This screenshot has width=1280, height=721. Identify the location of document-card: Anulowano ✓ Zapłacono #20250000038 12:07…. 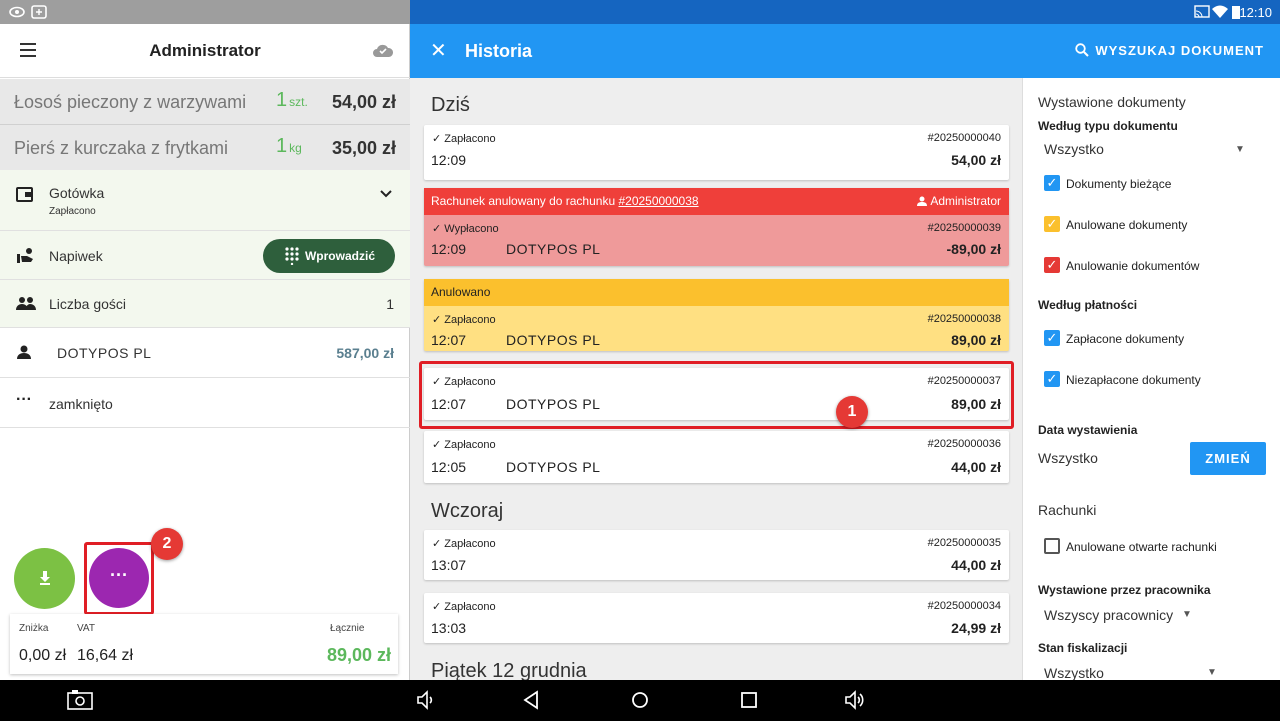
(716, 315).